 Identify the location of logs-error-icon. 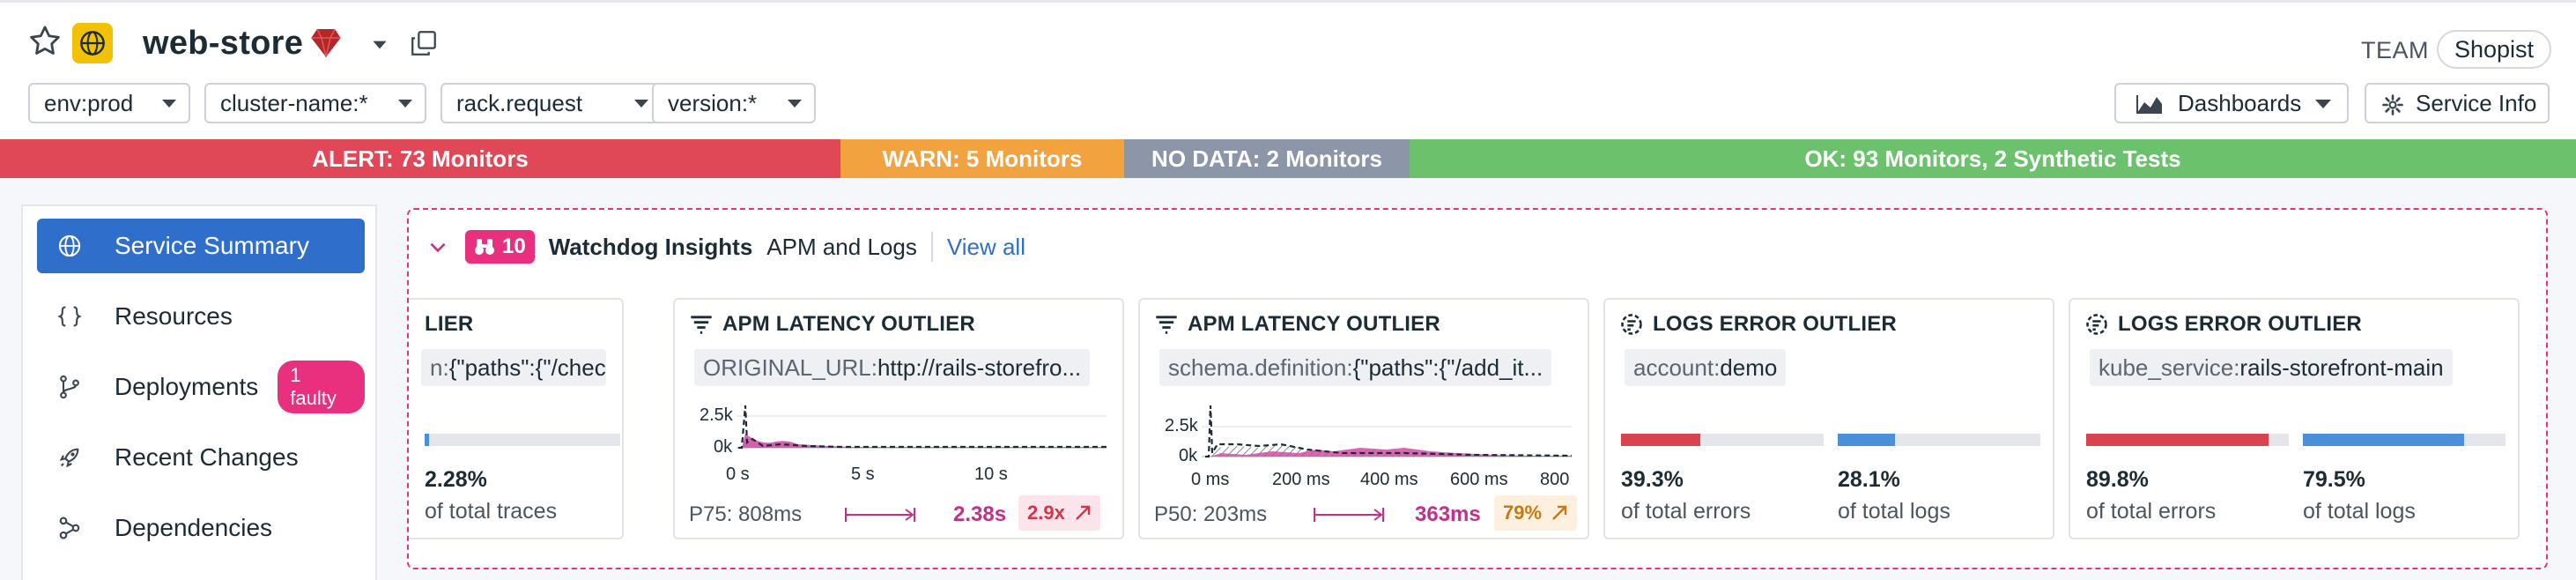
(2096, 324).